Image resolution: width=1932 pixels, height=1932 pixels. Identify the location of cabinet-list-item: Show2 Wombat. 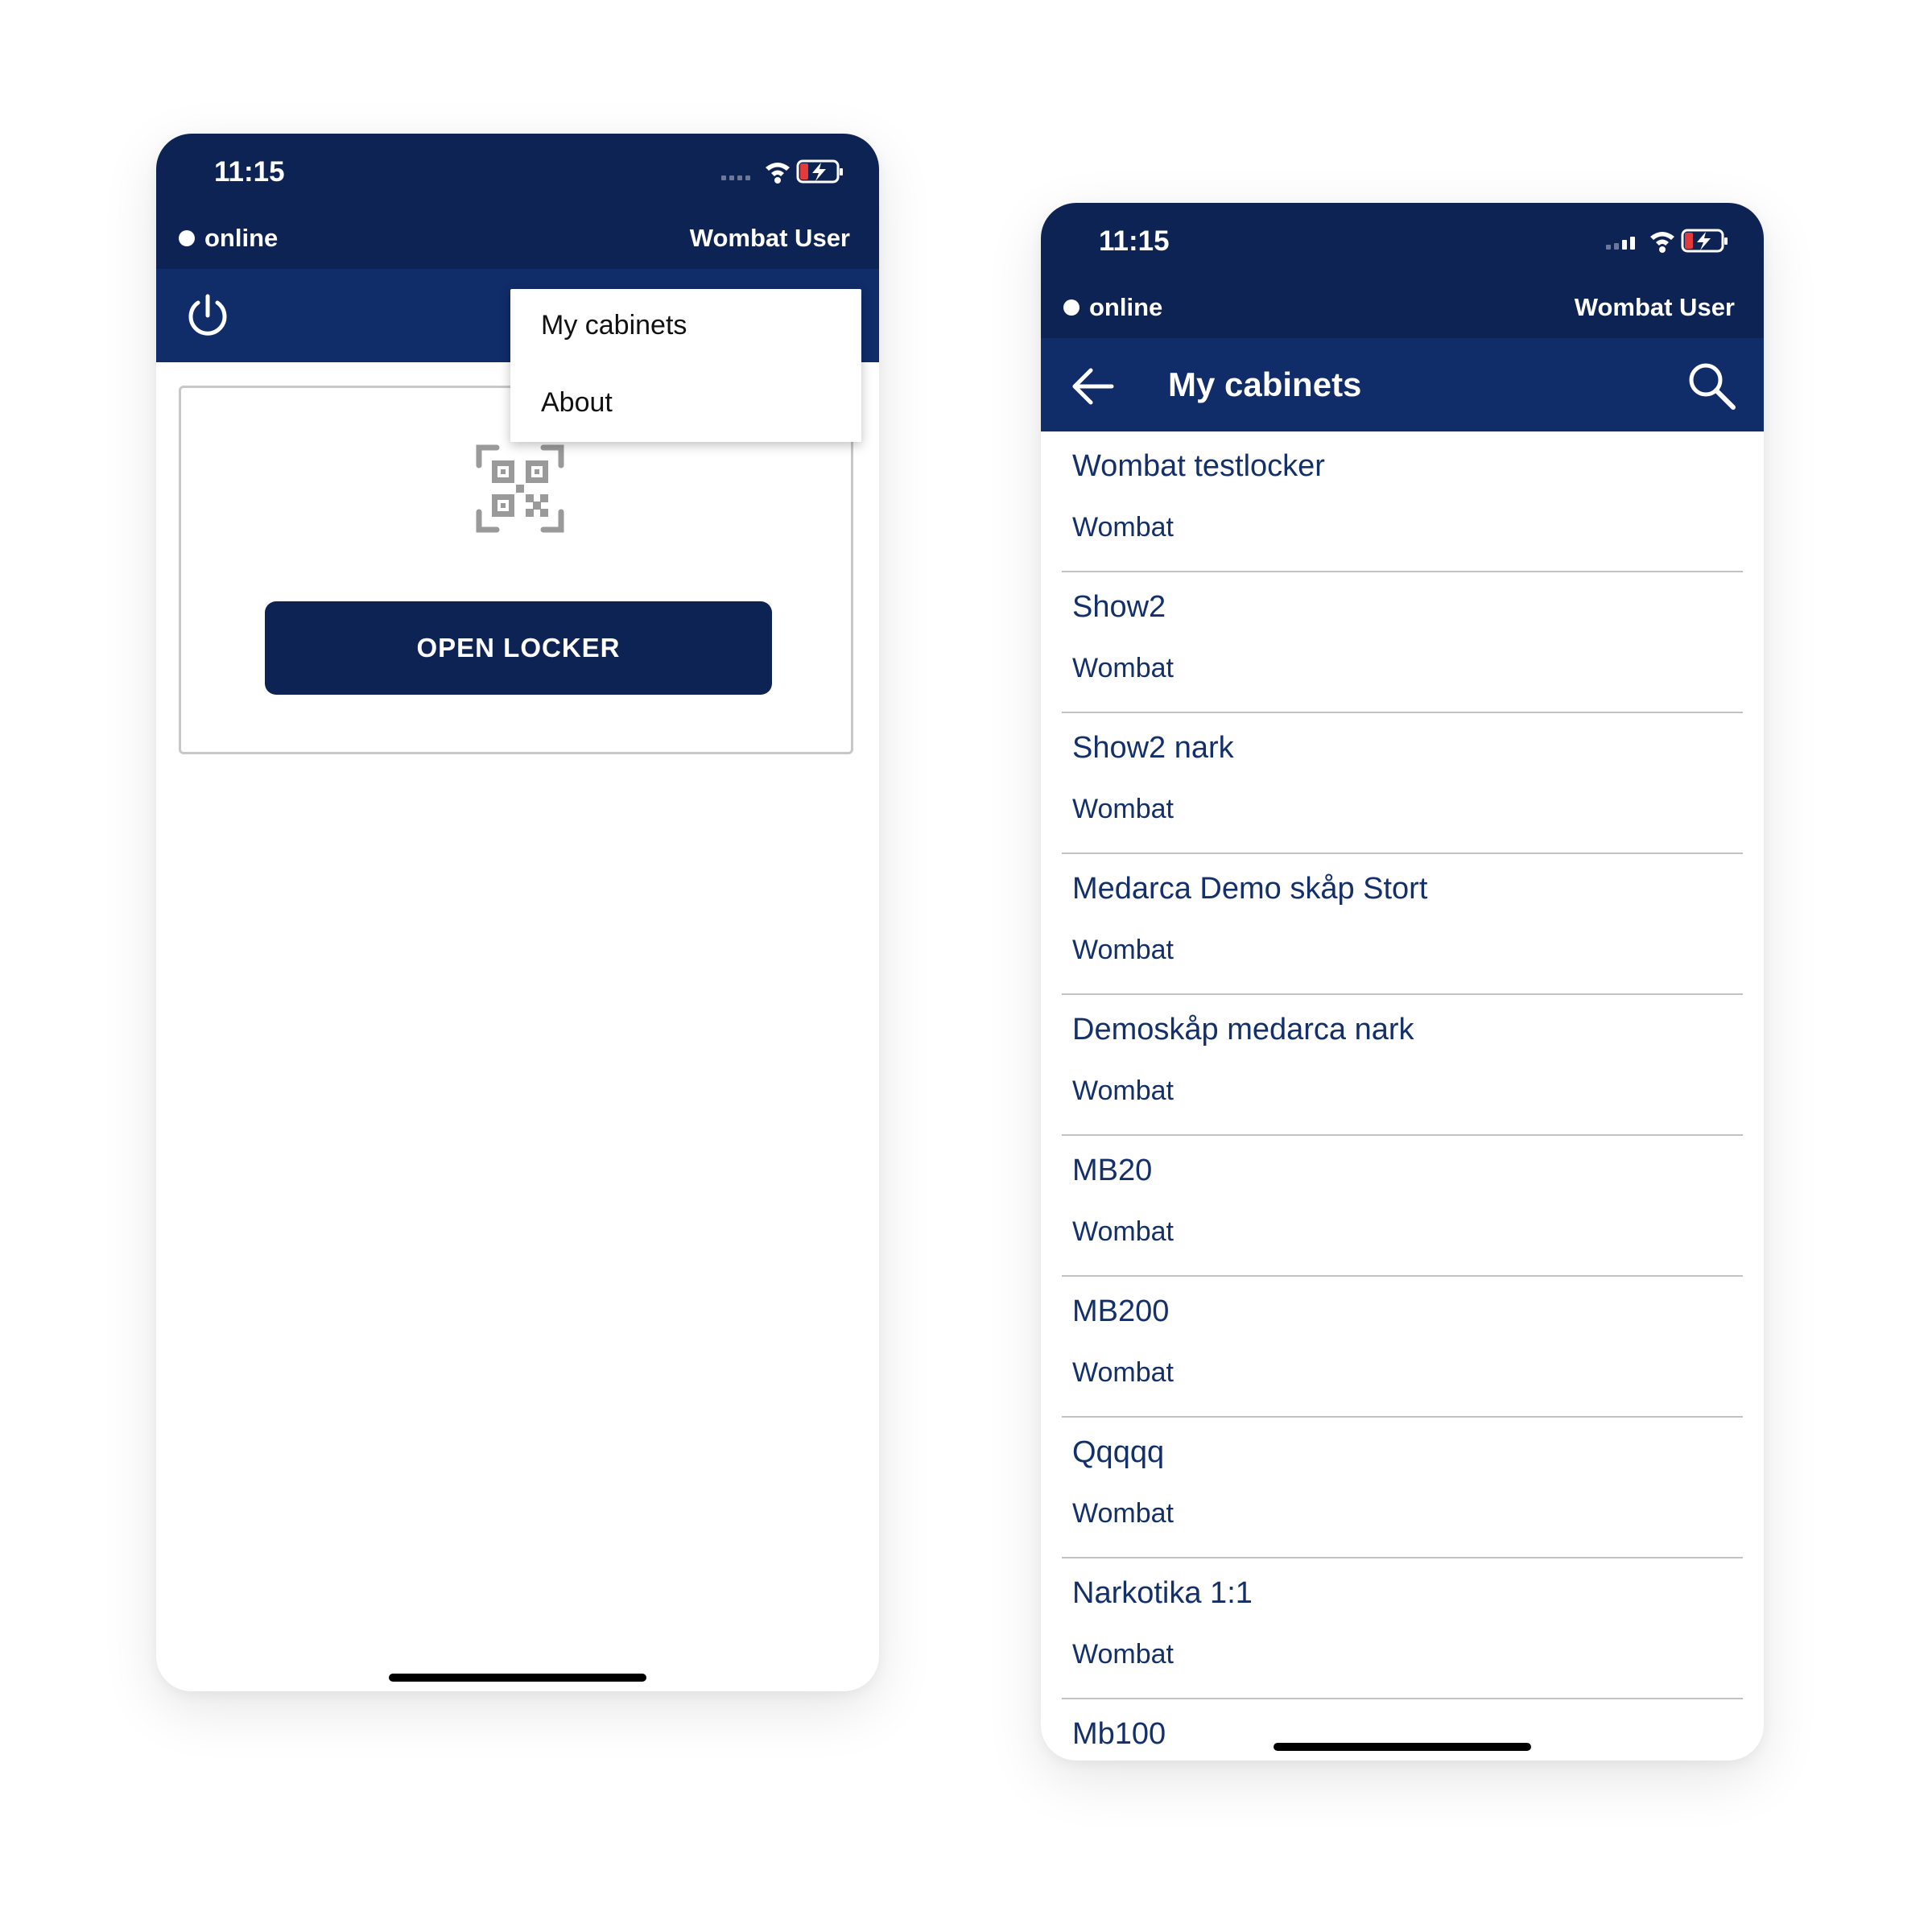
(1402, 642).